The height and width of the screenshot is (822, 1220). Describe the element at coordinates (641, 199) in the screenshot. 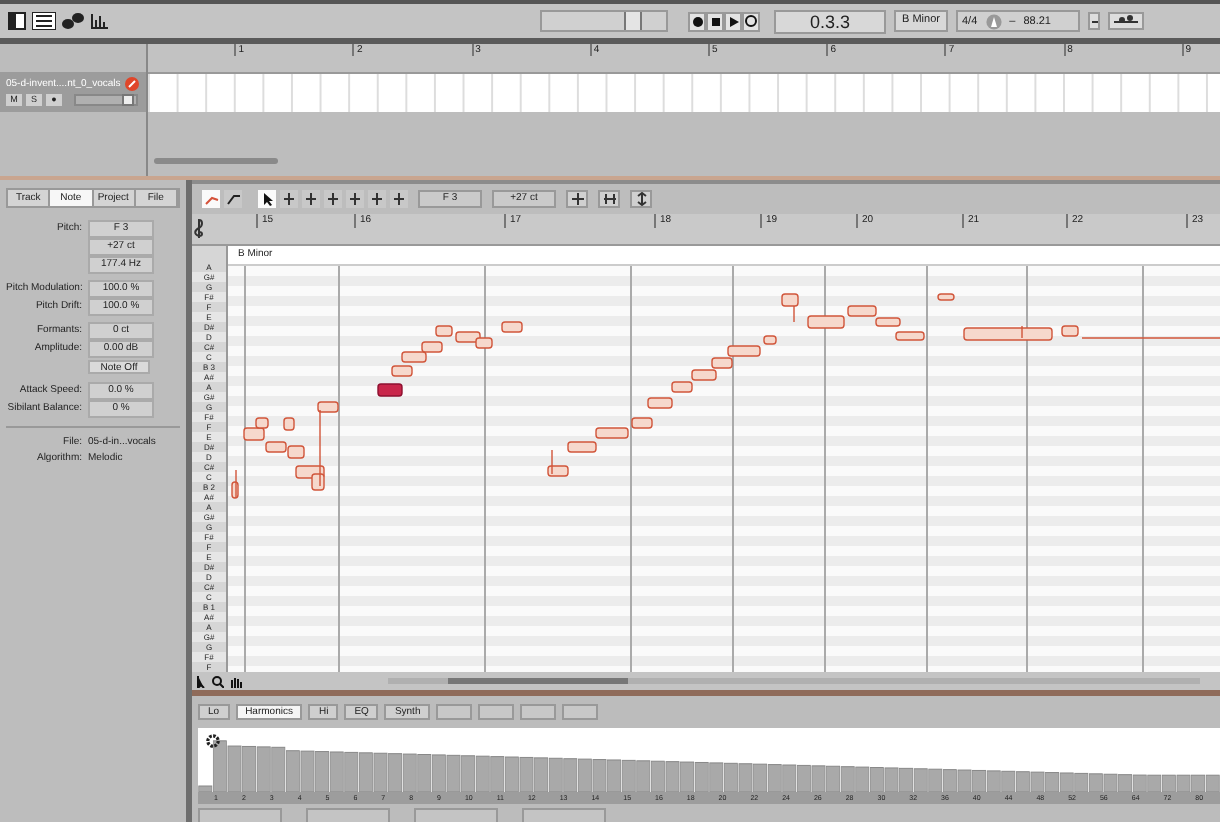

I see `height-button` at that location.